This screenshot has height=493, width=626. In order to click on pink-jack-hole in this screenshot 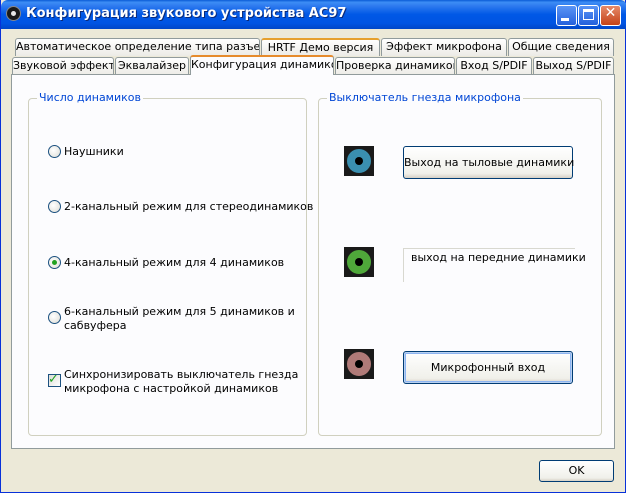, I will do `click(359, 364)`.